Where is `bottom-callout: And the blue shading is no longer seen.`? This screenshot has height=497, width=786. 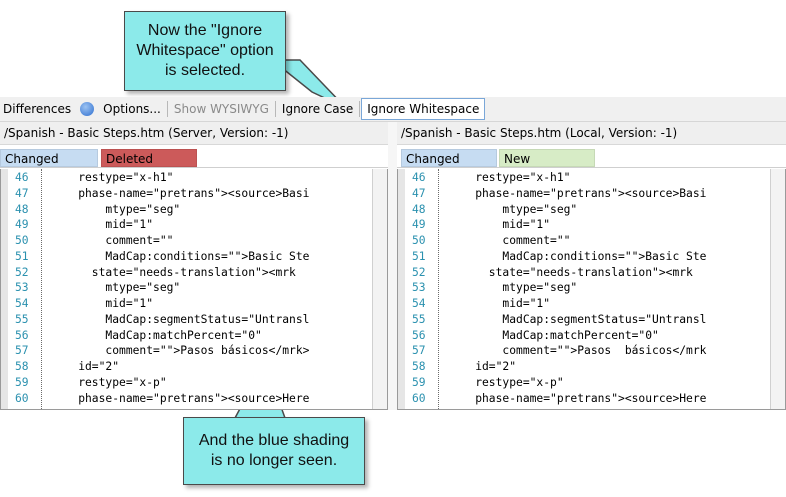 bottom-callout: And the blue shading is no longer seen. is located at coordinates (274, 451).